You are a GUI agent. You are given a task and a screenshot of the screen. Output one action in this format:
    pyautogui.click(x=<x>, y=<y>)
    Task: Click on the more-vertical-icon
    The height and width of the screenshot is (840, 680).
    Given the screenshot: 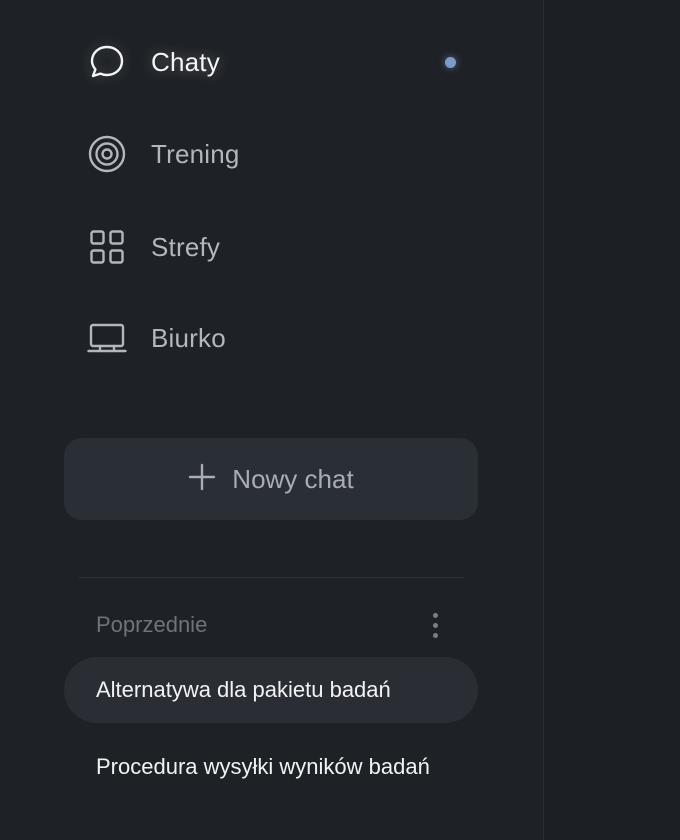 What is the action you would take?
    pyautogui.click(x=435, y=625)
    